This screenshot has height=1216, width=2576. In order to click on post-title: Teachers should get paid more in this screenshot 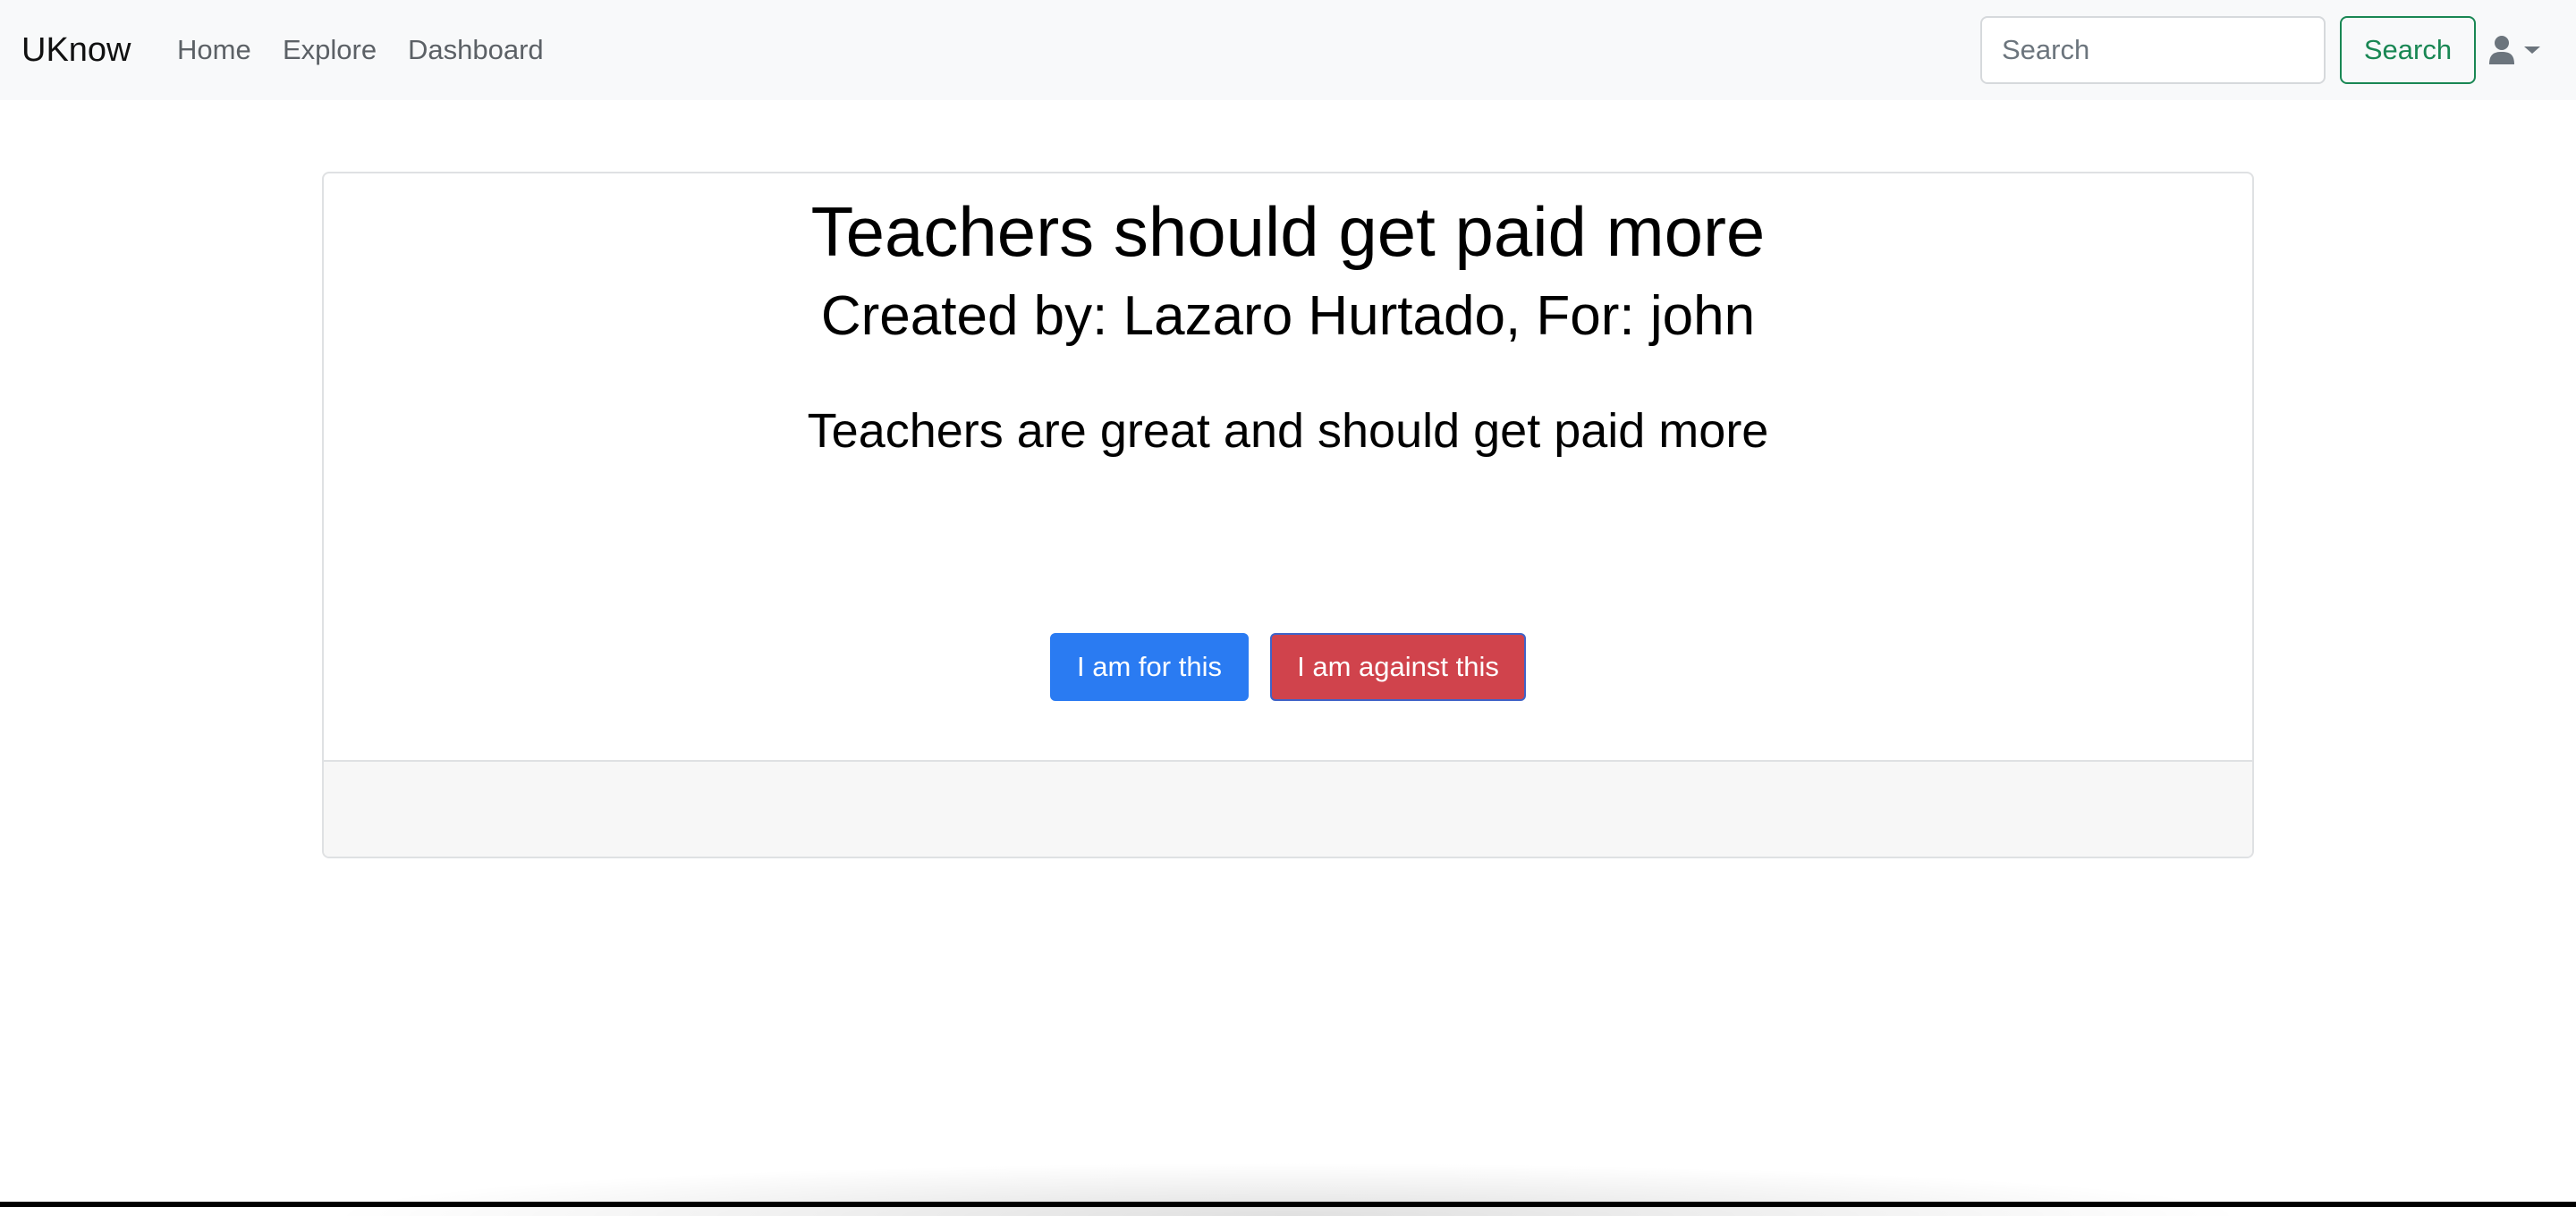, I will do `click(1288, 231)`.